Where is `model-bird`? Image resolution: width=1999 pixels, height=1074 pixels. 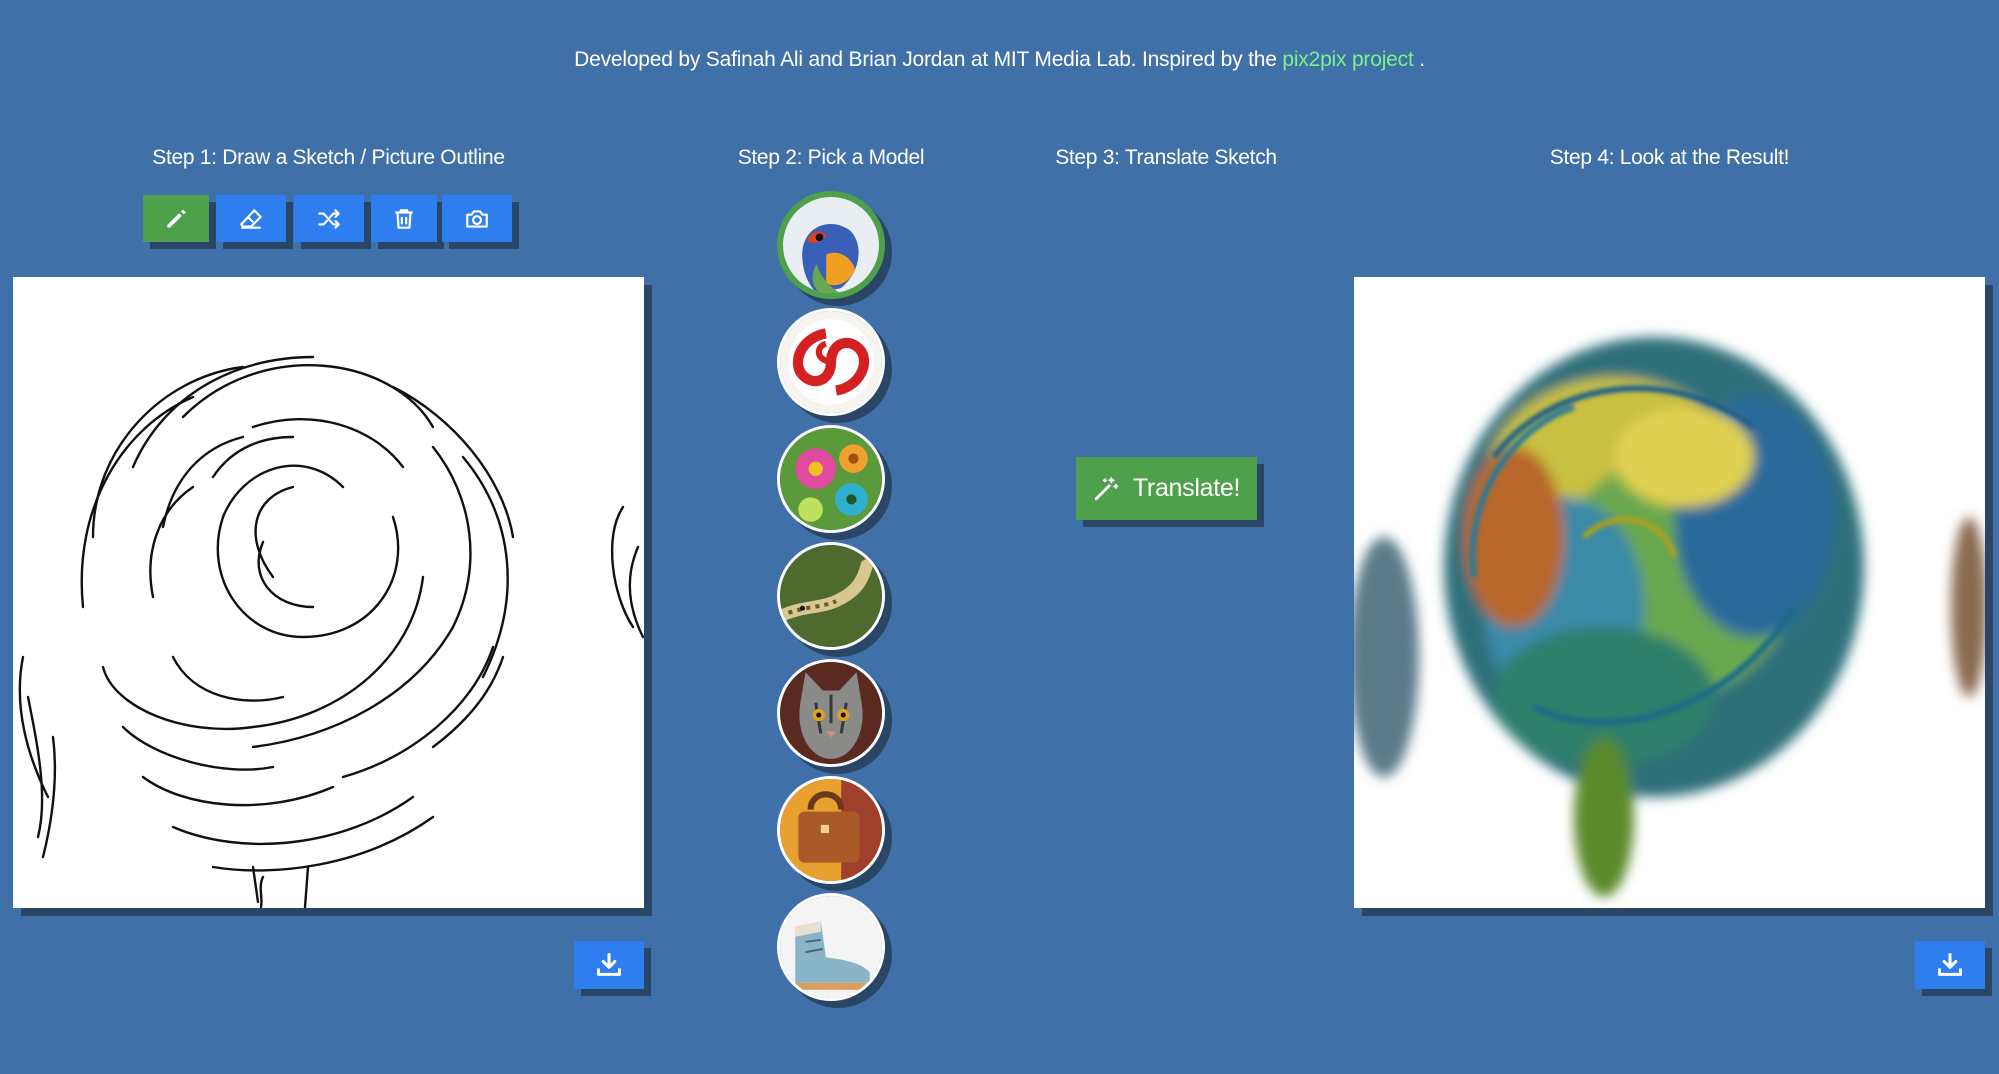 model-bird is located at coordinates (831, 245).